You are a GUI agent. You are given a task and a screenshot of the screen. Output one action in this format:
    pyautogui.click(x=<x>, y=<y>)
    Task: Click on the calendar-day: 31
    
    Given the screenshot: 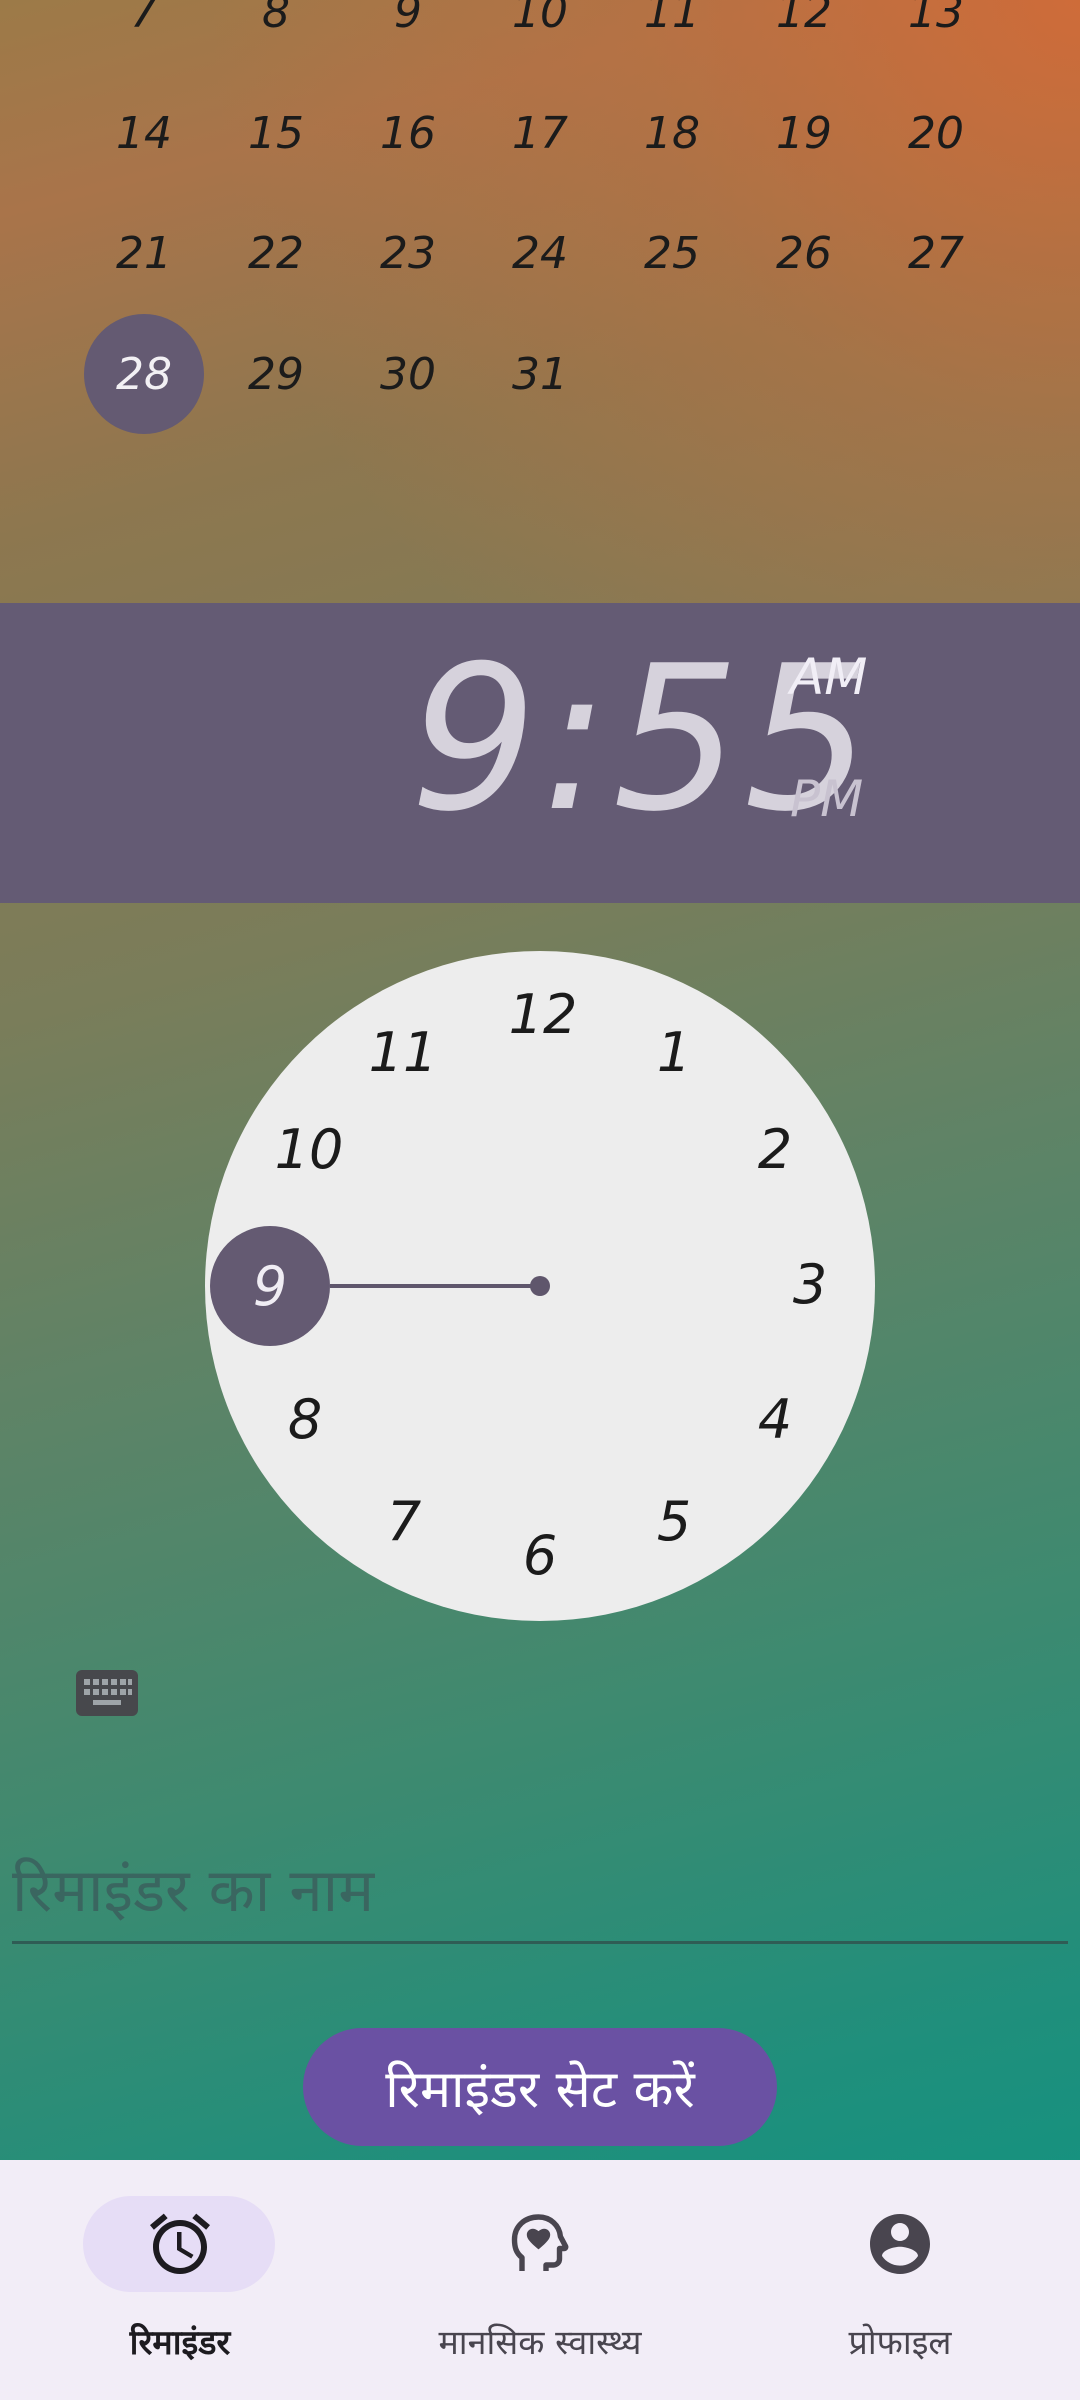 What is the action you would take?
    pyautogui.click(x=540, y=374)
    